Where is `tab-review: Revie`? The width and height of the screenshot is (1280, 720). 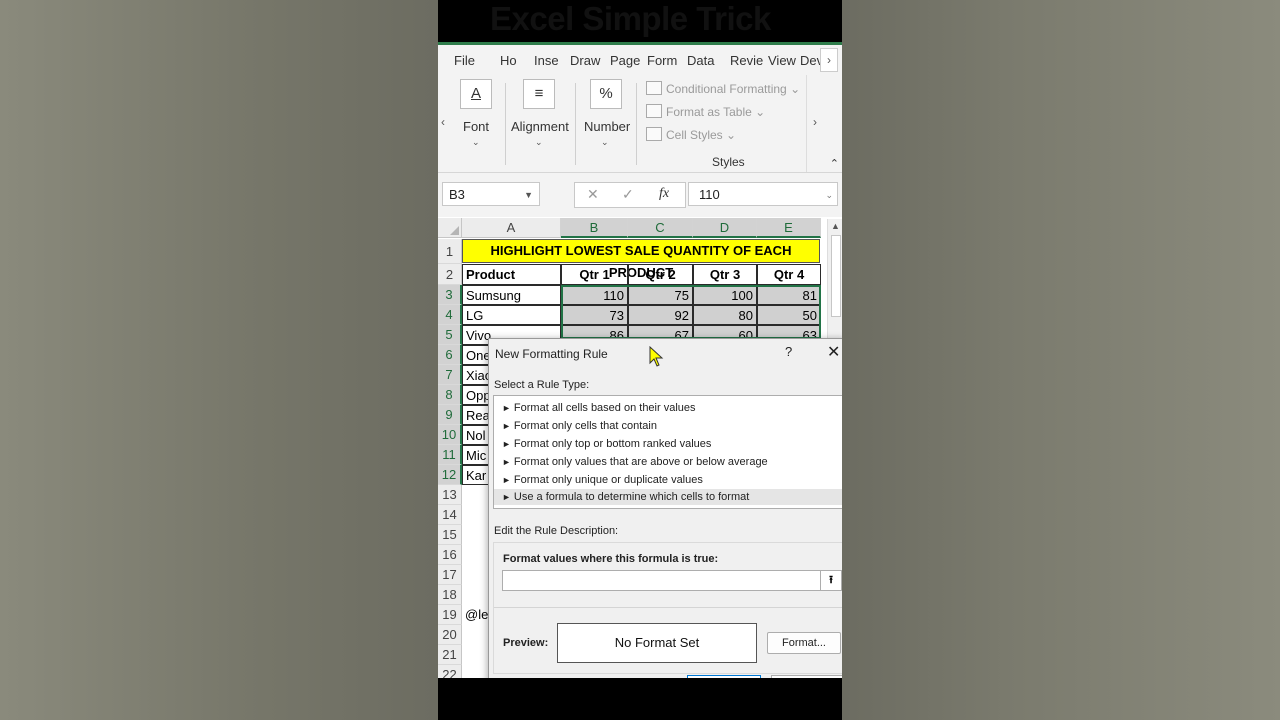
tab-review: Revie is located at coordinates (746, 60).